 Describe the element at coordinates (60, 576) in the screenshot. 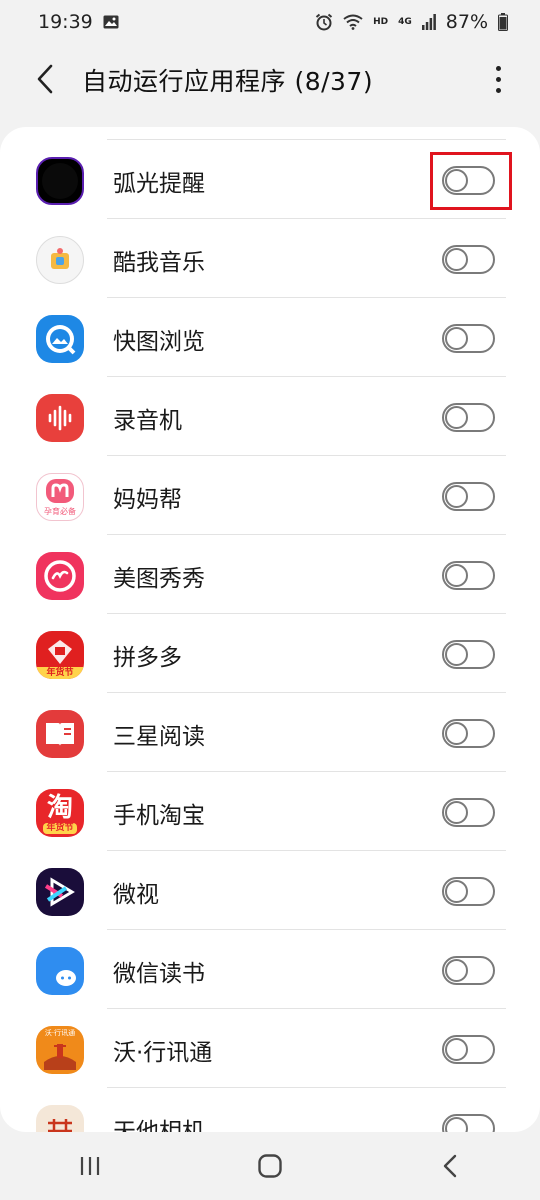

I see `meitu-icon` at that location.